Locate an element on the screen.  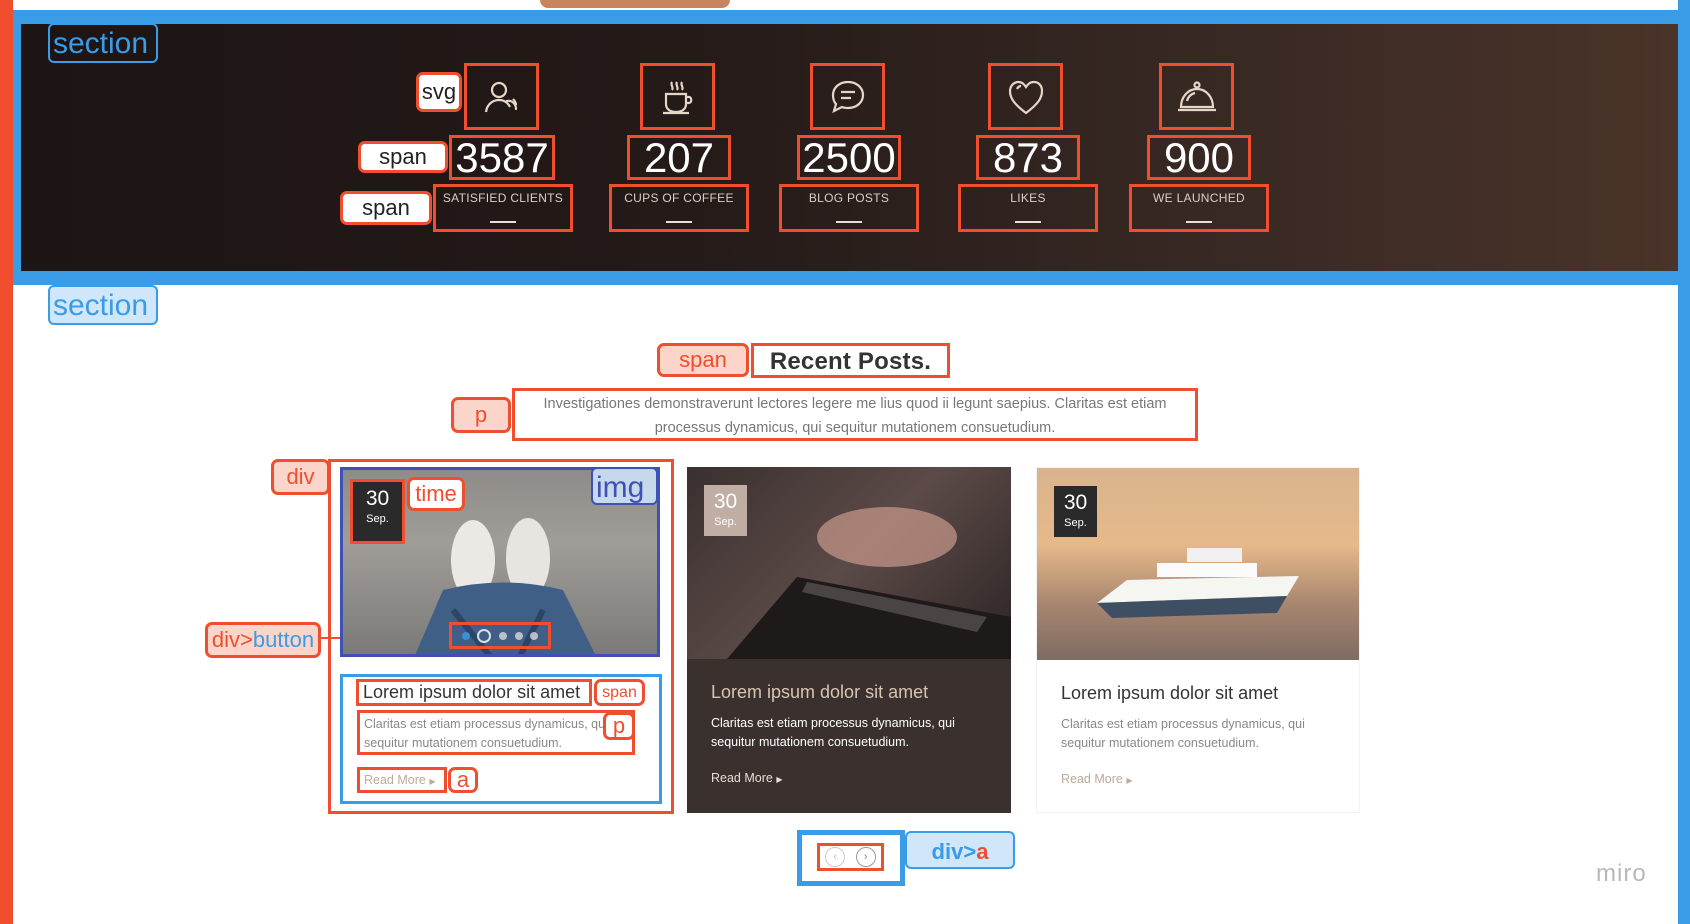
stat-label-text: WE LAUNCHED is located at coordinates (1199, 198).